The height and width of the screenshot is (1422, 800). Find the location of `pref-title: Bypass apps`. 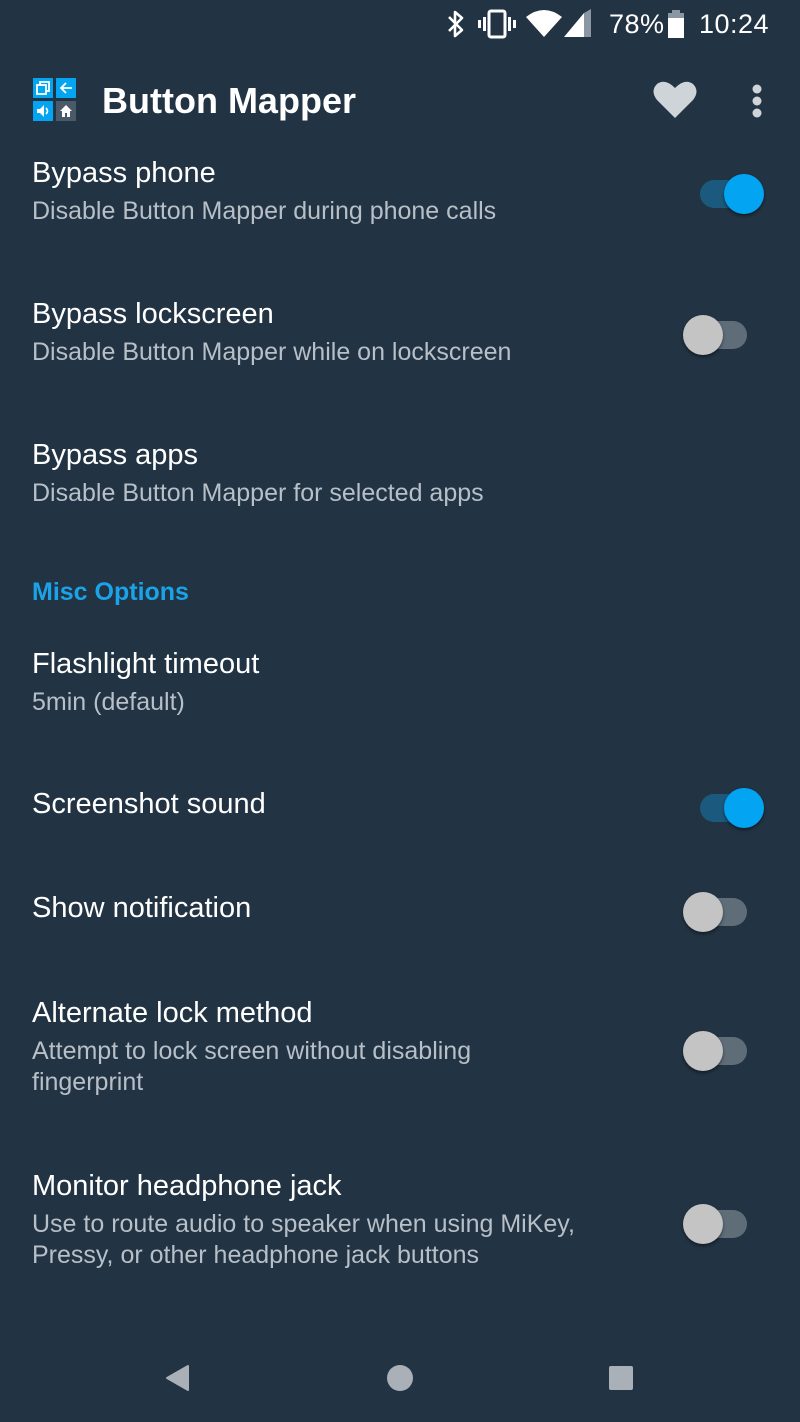

pref-title: Bypass apps is located at coordinates (115, 455).